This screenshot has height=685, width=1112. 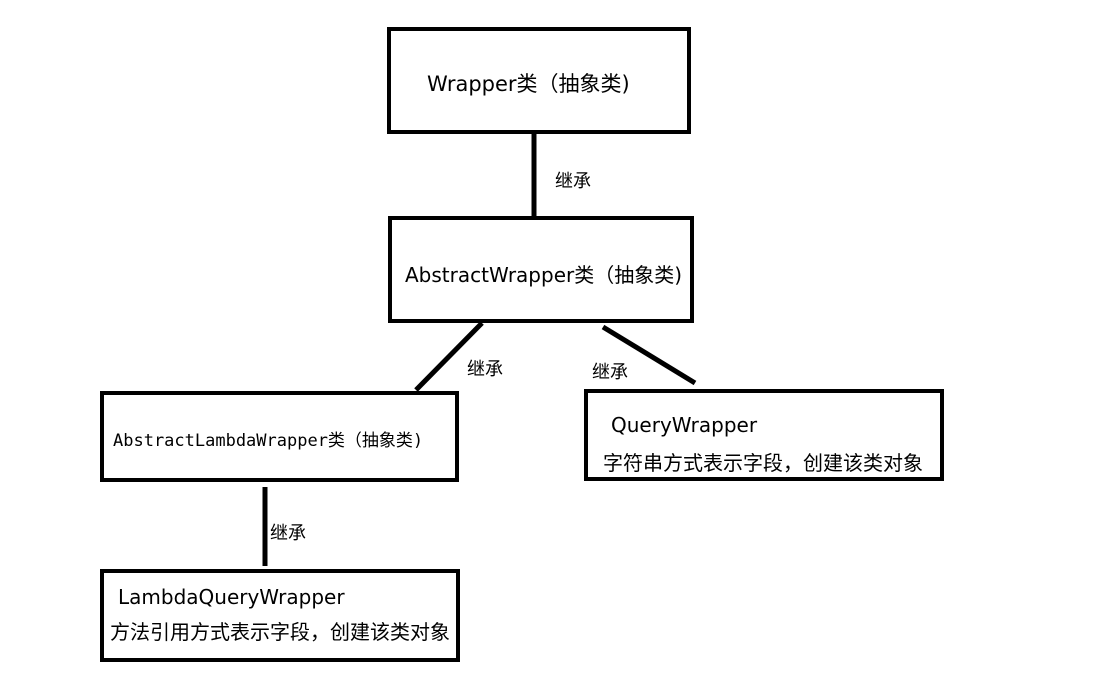 I want to click on node-abstract-lambda-wrapper-label: AbstractLambdaWrapper类（抽象类), so click(x=268, y=441).